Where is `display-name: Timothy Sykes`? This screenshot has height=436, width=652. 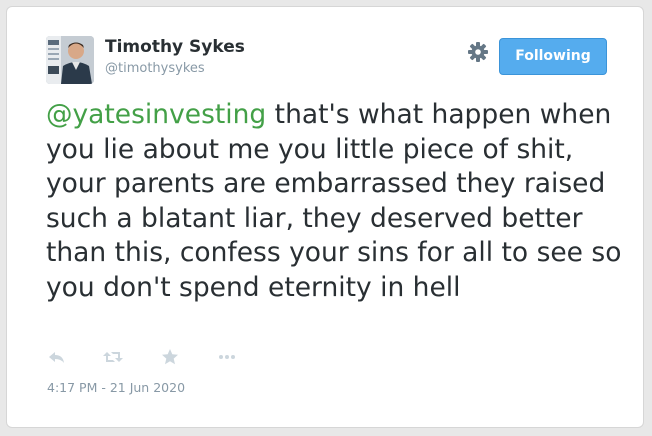 display-name: Timothy Sykes is located at coordinates (175, 47).